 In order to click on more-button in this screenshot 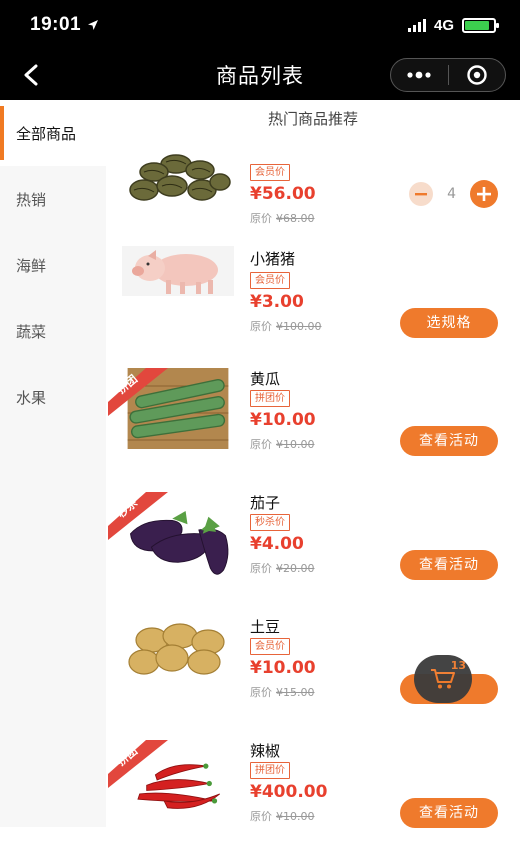, I will do `click(419, 75)`.